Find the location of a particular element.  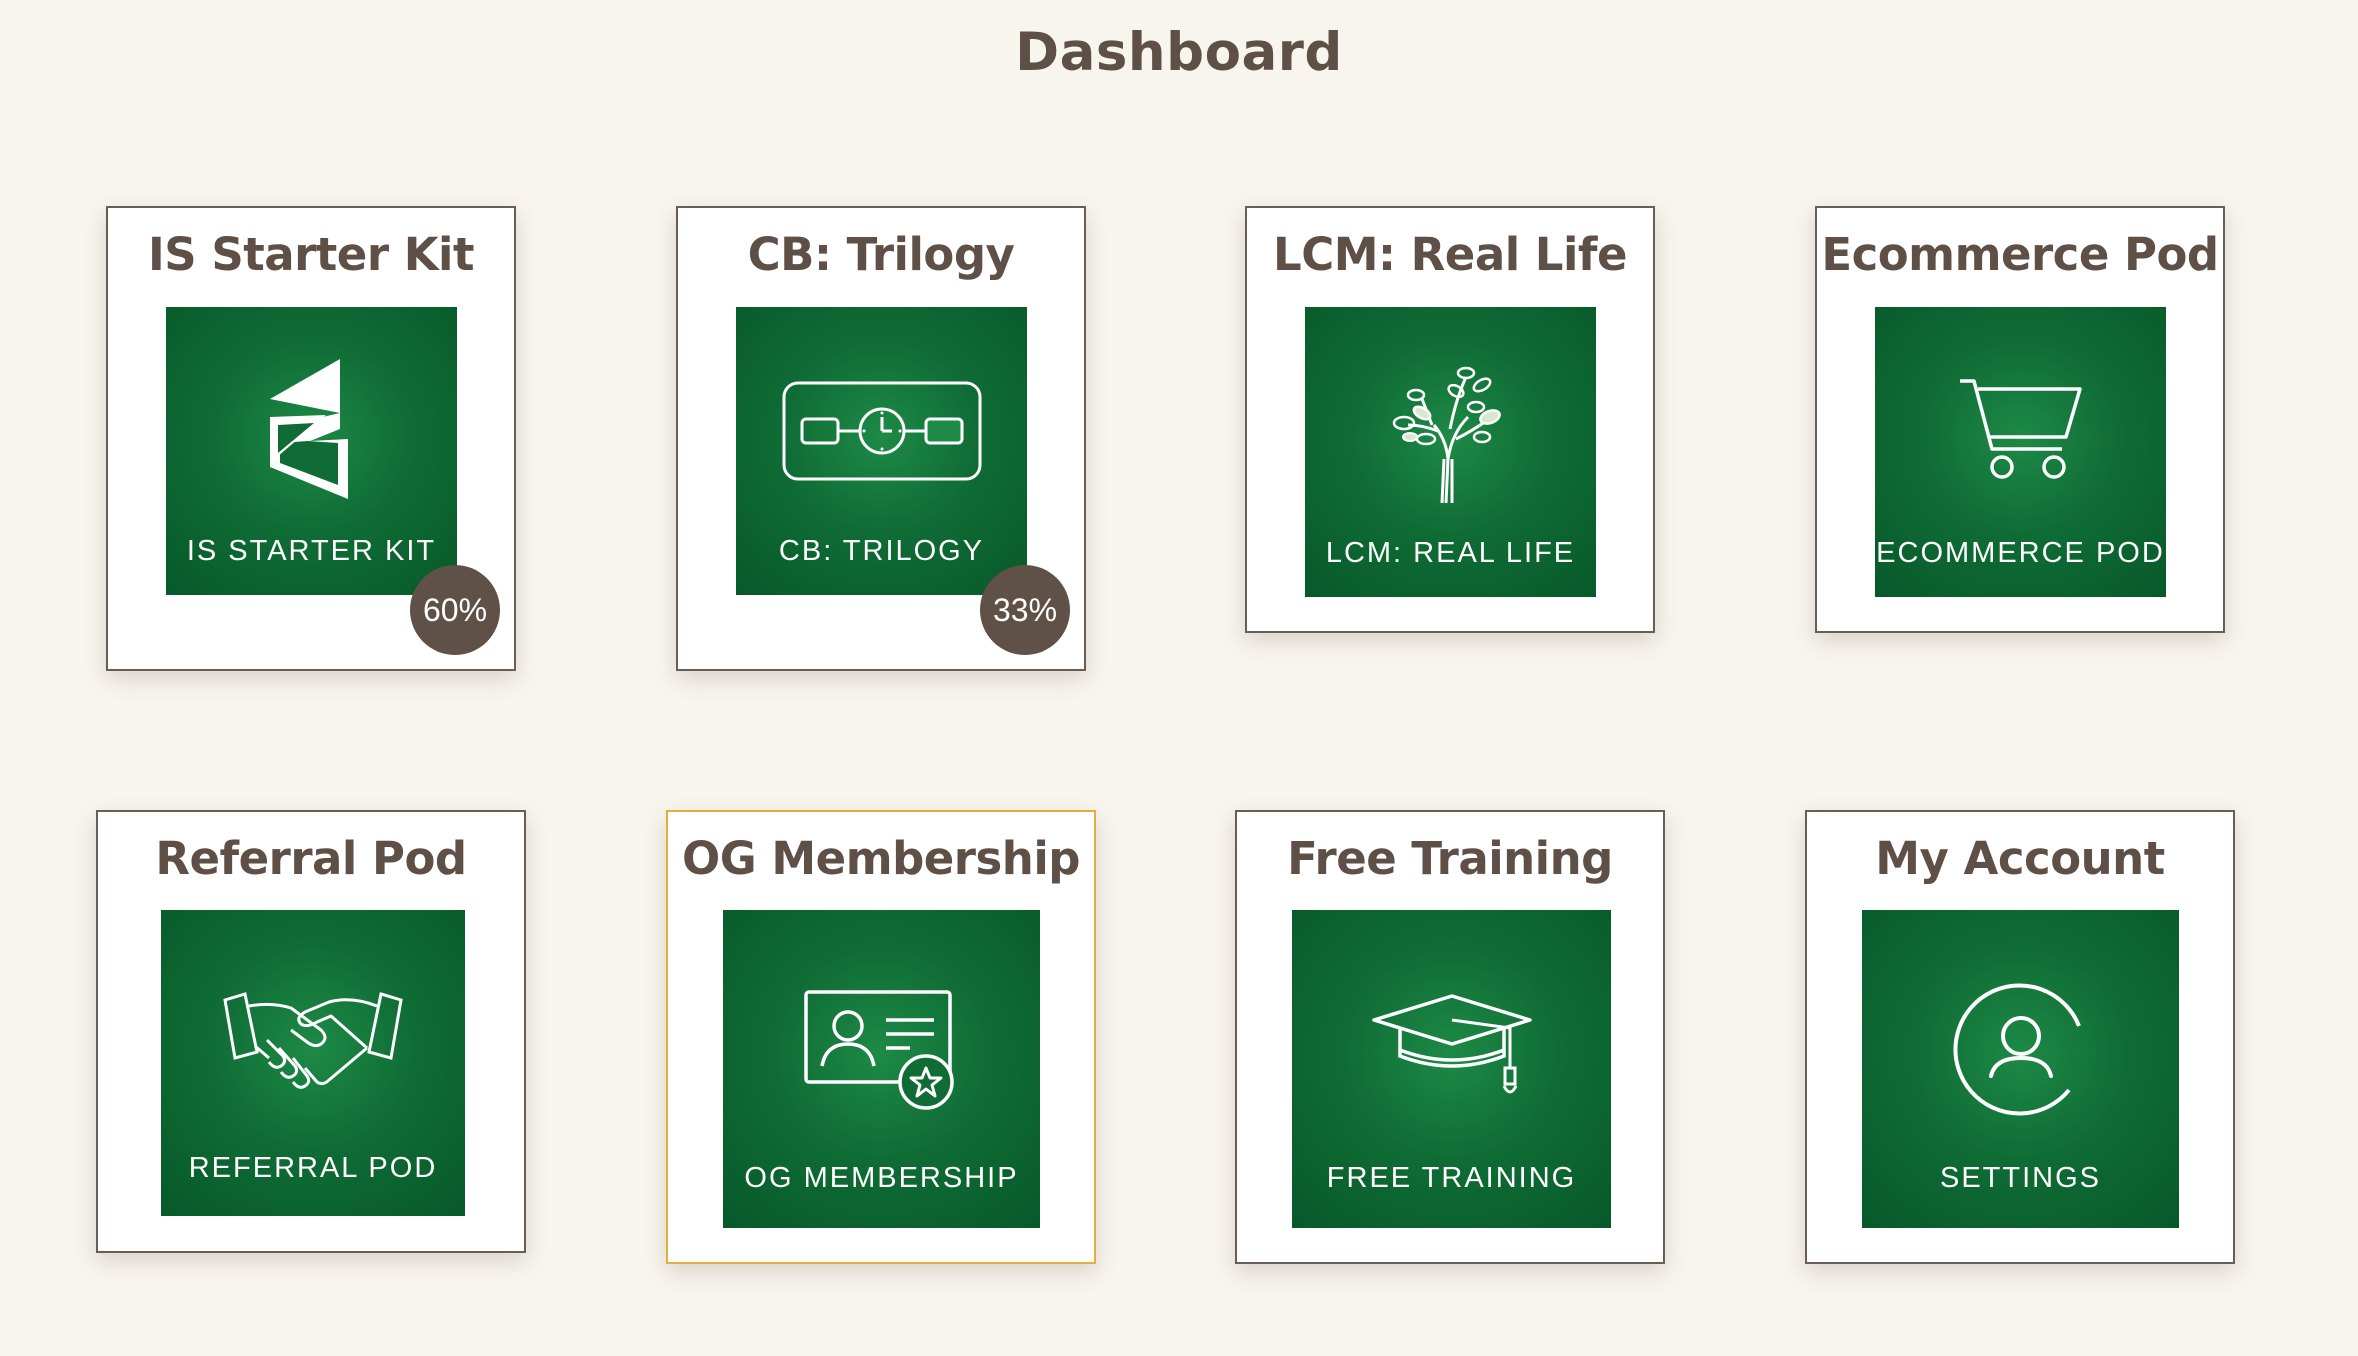

card-free-training: Free Training FREE TRAINING is located at coordinates (1450, 1037).